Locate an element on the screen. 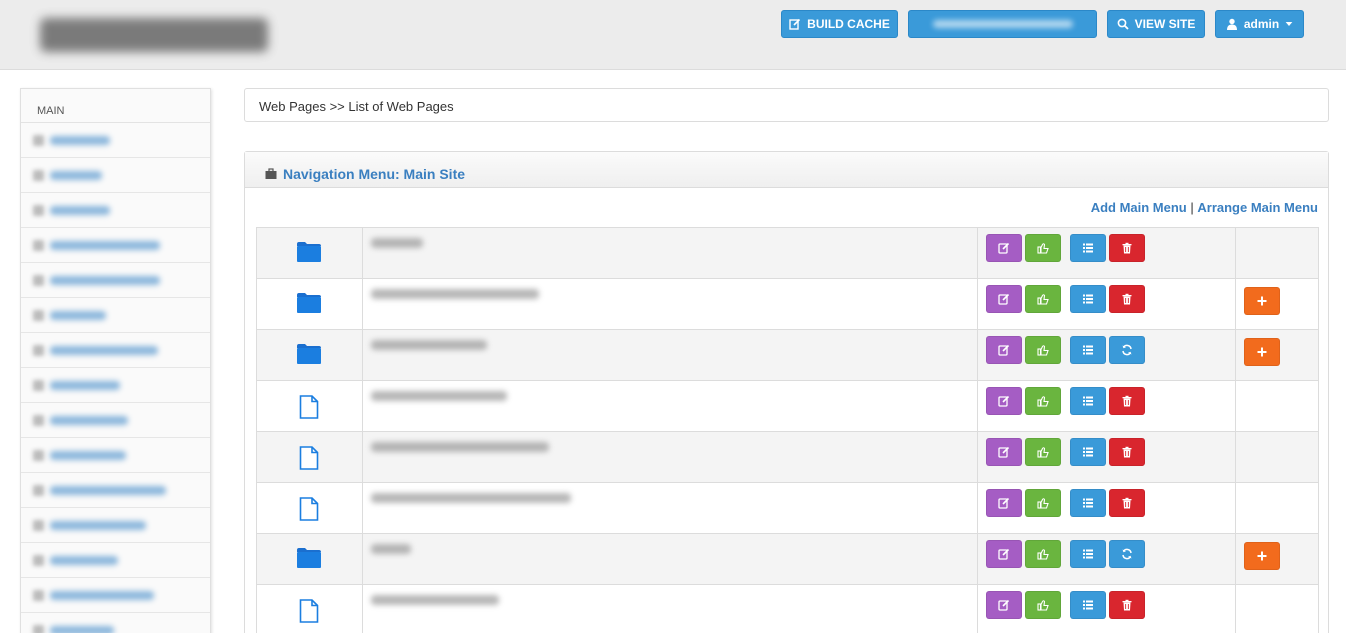 The image size is (1346, 633). plus-icon is located at coordinates (1262, 556).